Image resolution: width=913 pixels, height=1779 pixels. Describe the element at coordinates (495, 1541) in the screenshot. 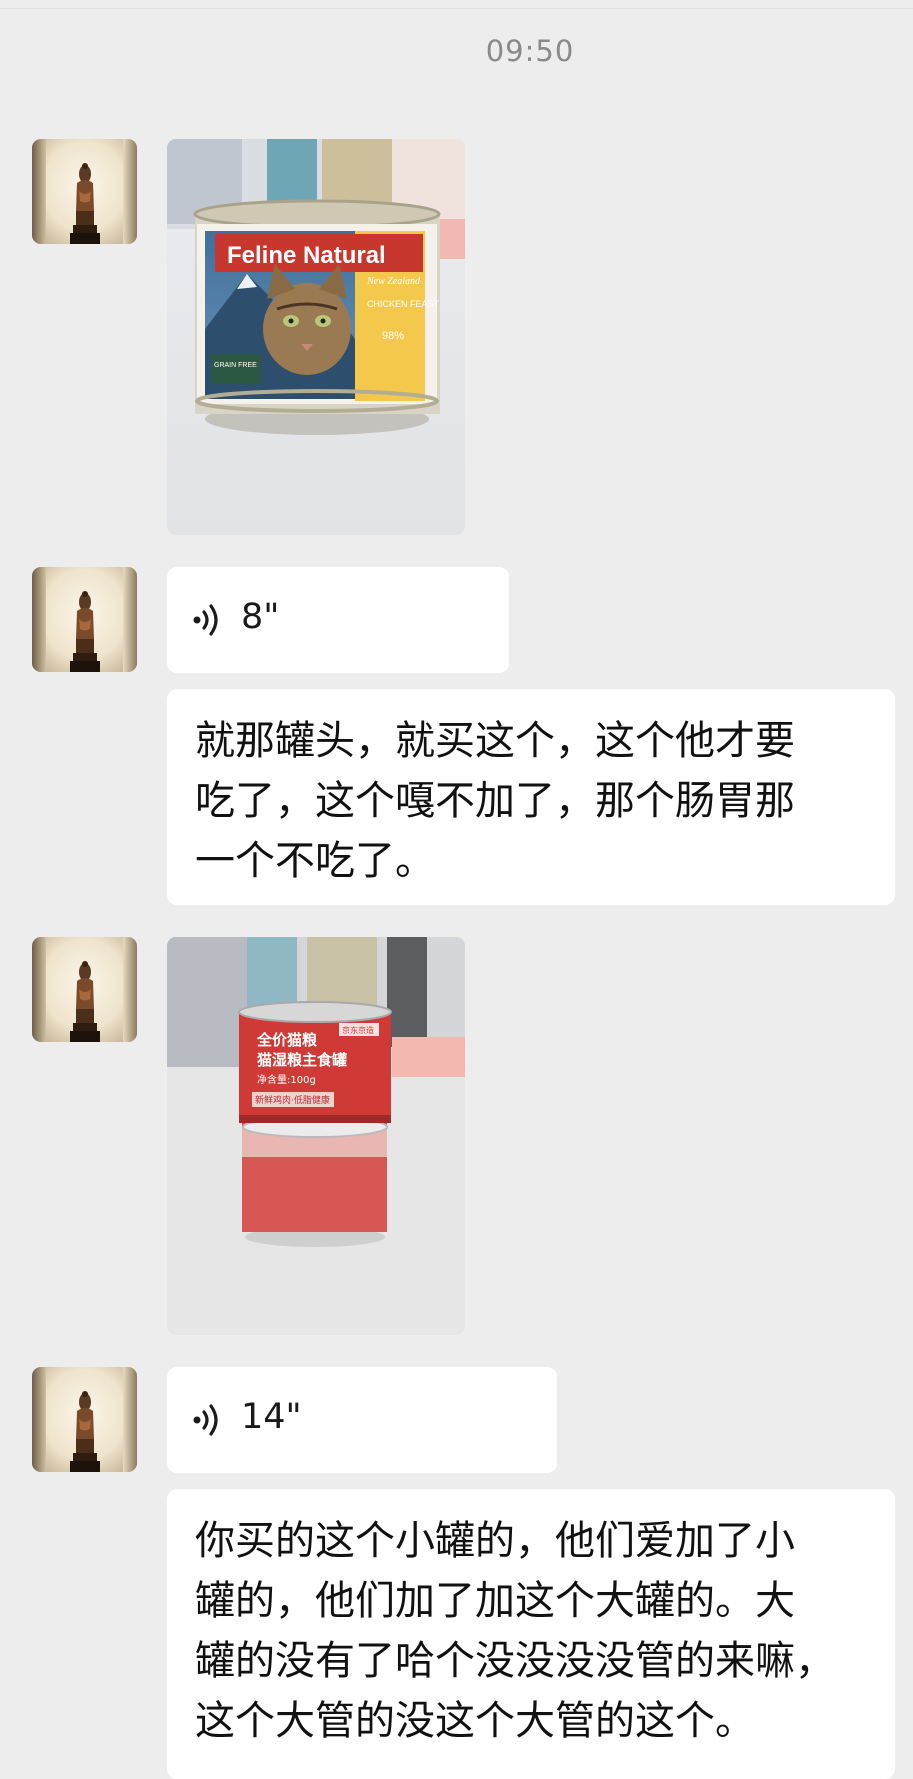

I see `message-line: 你买的这个小罐的，他们爱加了小` at that location.